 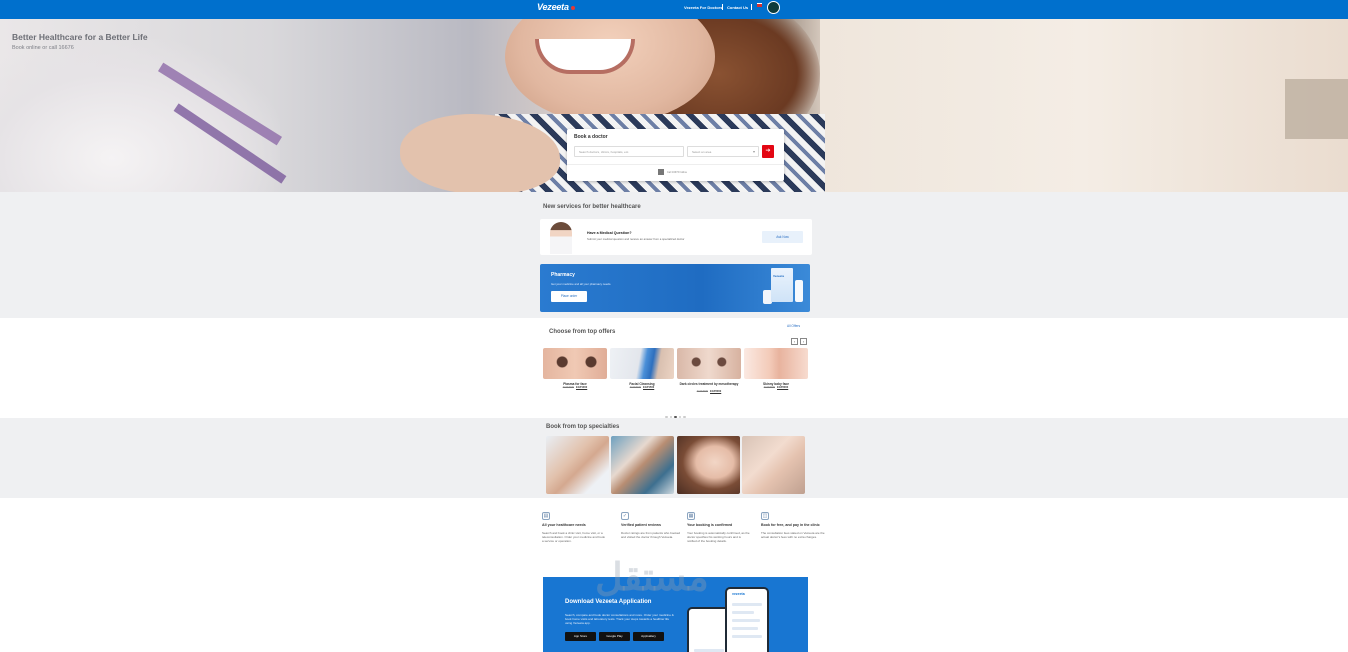 I want to click on nav-link-contact: Contact Us, so click(x=737, y=7).